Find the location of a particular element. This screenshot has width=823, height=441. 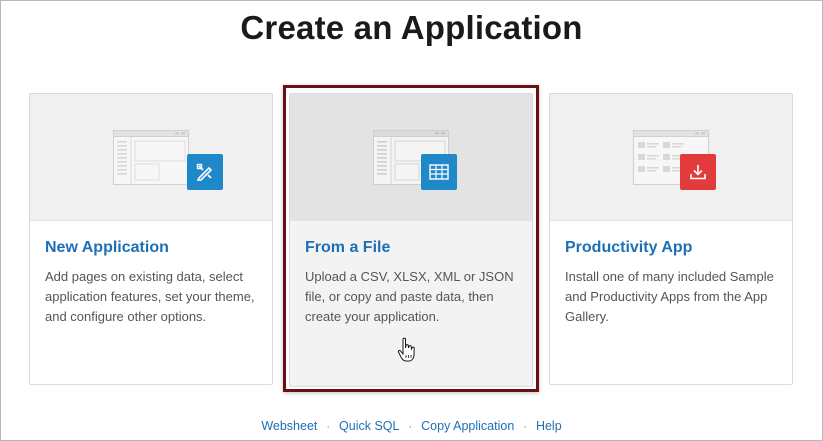

footer-links: Websheet · Quick SQL · Copy Application · Help is located at coordinates (411, 426).